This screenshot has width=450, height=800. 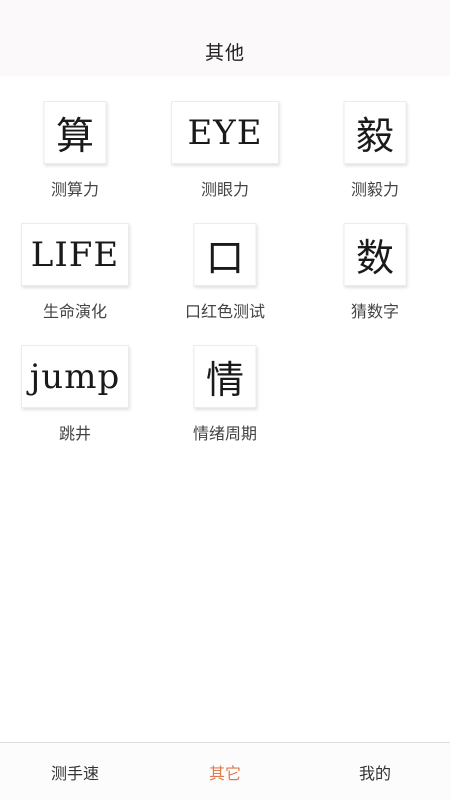 What do you see at coordinates (374, 189) in the screenshot?
I see `tile-label: 测毅力` at bounding box center [374, 189].